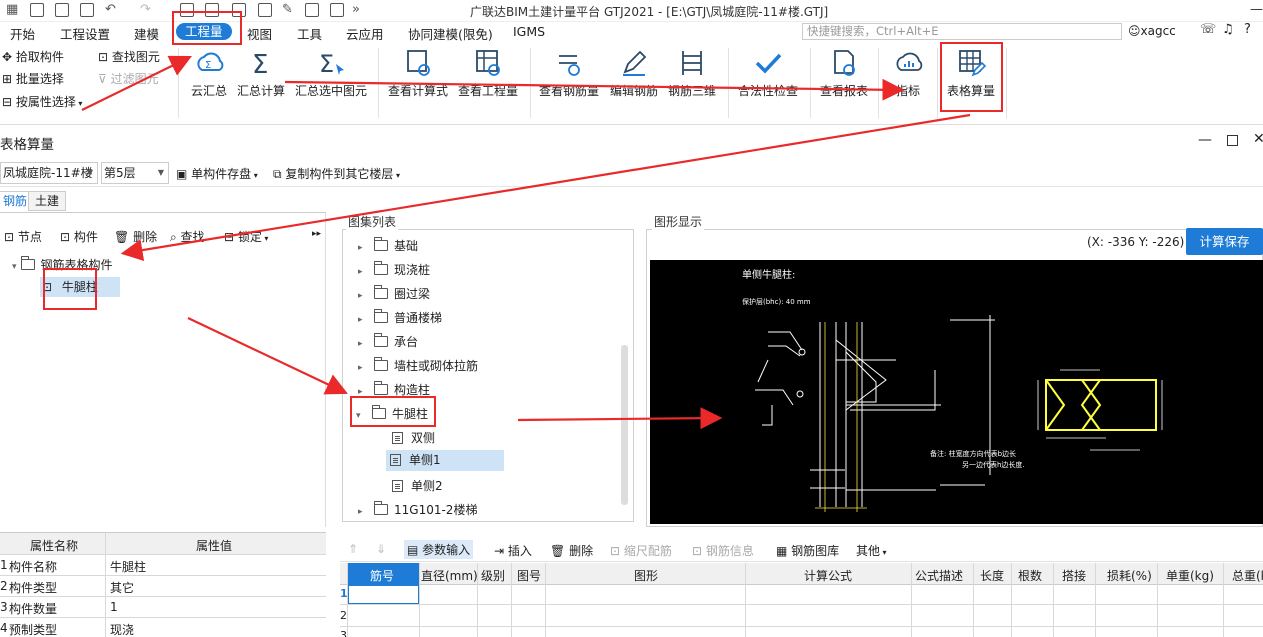  I want to click on prop-value: 牛腿柱, so click(128, 566).